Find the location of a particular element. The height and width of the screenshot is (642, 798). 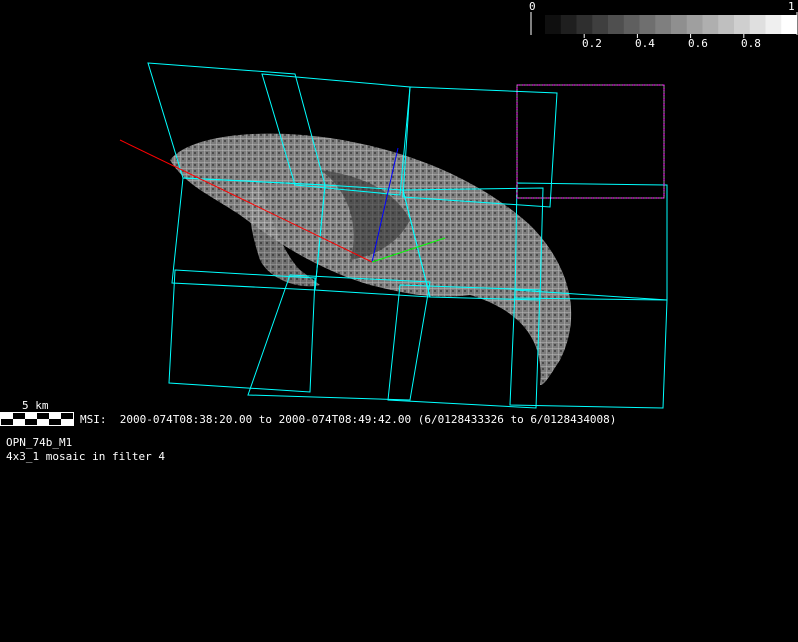

sequence-name: OPN_74b_M1 is located at coordinates (39, 442).